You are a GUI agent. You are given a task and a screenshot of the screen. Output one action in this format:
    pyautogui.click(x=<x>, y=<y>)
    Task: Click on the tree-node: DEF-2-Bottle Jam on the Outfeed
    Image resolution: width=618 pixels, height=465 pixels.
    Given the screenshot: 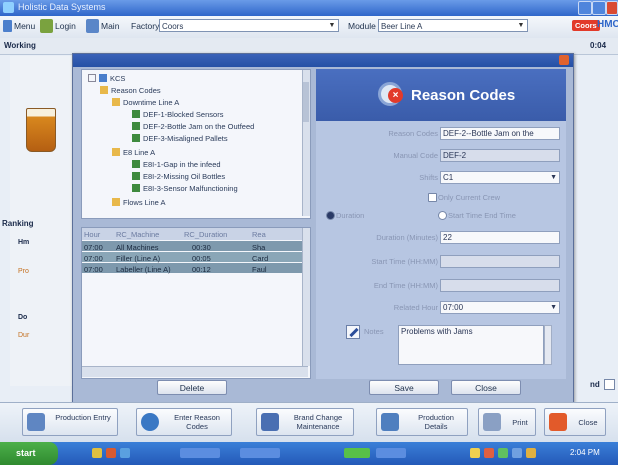 What is the action you would take?
    pyautogui.click(x=193, y=126)
    